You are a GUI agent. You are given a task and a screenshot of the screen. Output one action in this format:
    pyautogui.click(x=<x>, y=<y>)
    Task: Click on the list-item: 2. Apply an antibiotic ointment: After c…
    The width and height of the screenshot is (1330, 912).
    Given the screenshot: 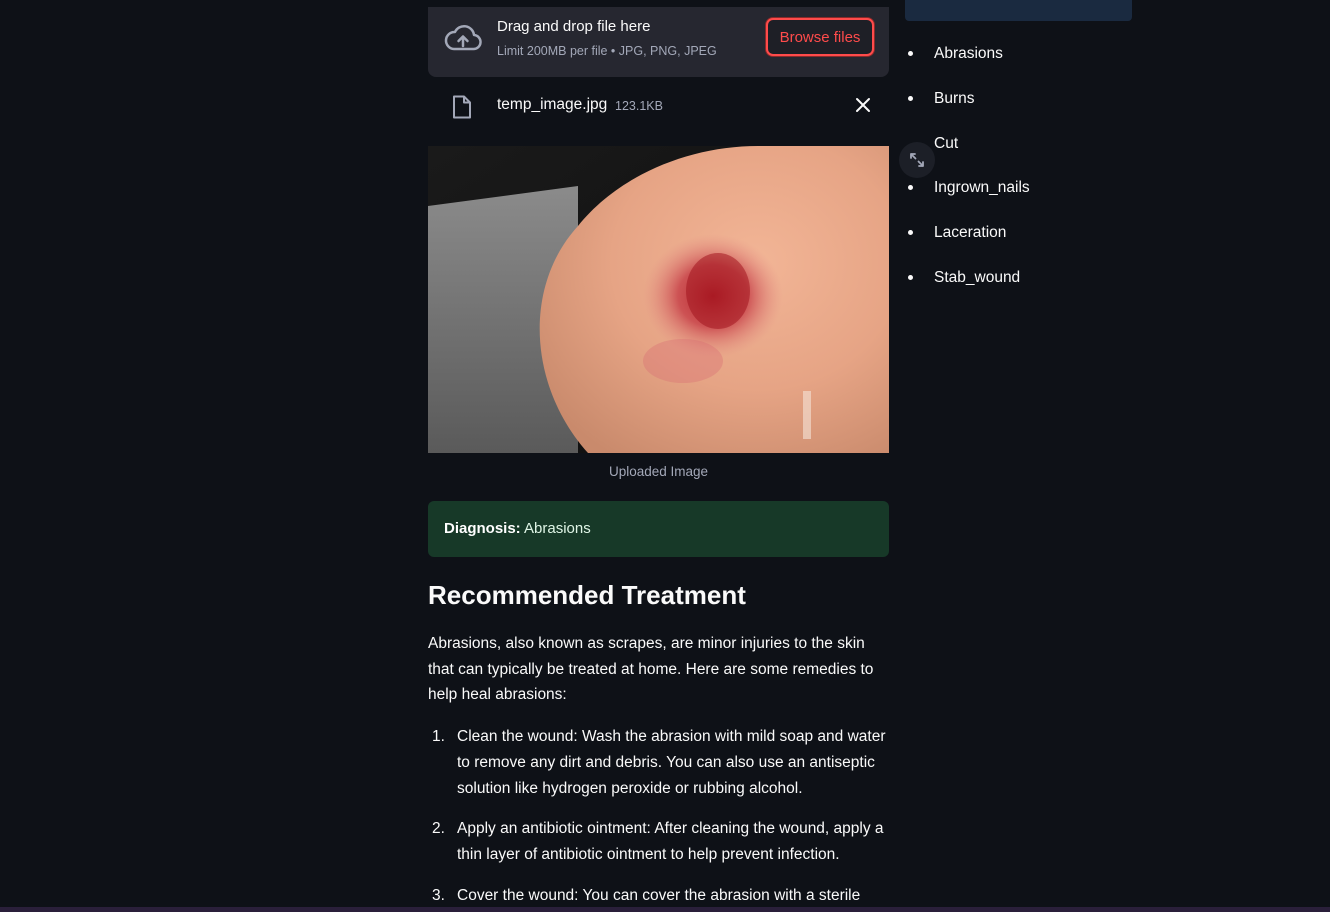 What is the action you would take?
    pyautogui.click(x=658, y=842)
    